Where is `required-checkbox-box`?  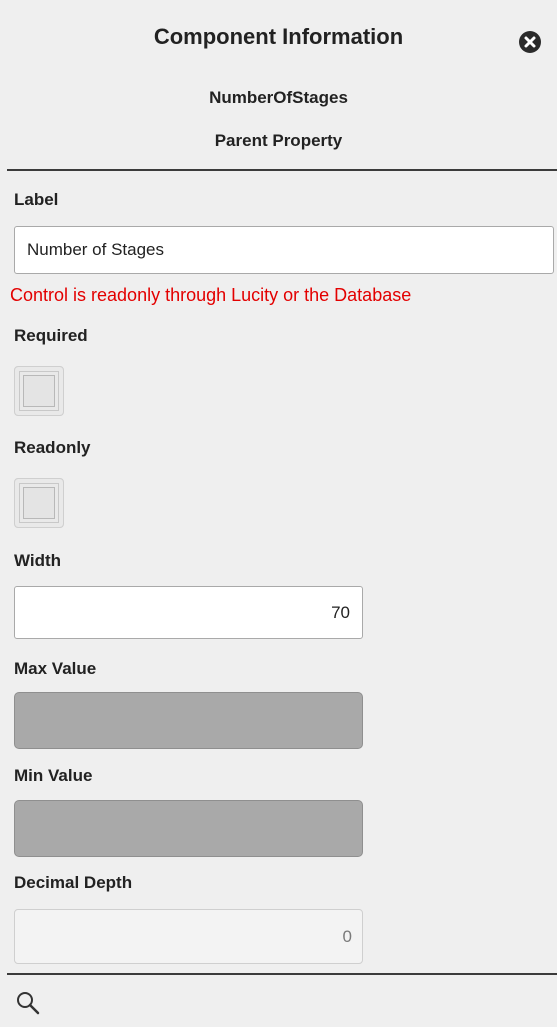 required-checkbox-box is located at coordinates (39, 391).